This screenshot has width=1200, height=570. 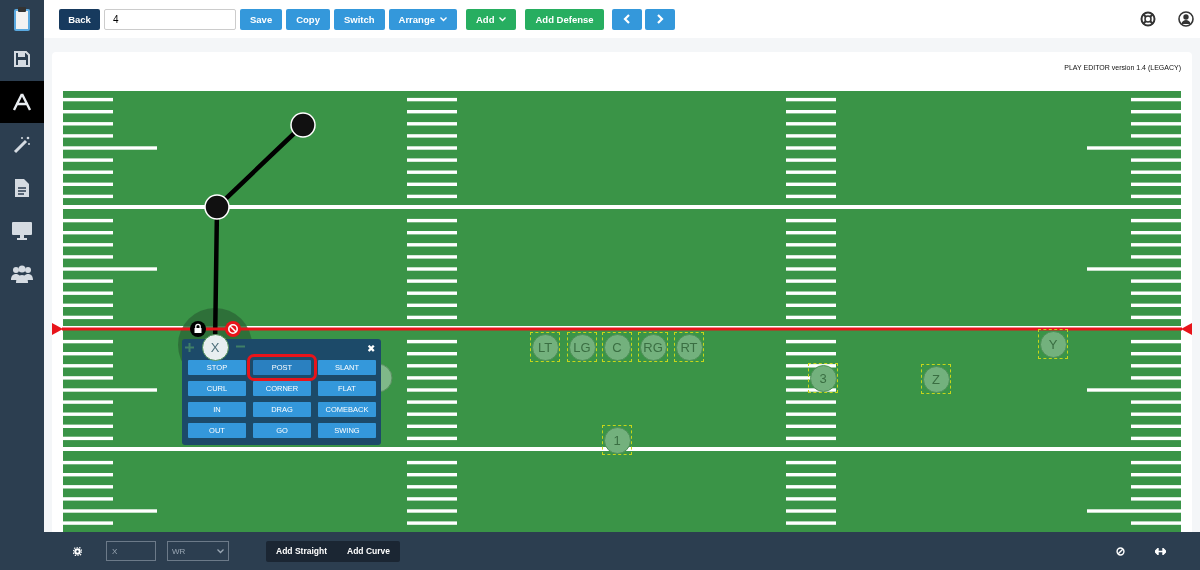 What do you see at coordinates (22, 145) in the screenshot?
I see `magic-wand-icon` at bounding box center [22, 145].